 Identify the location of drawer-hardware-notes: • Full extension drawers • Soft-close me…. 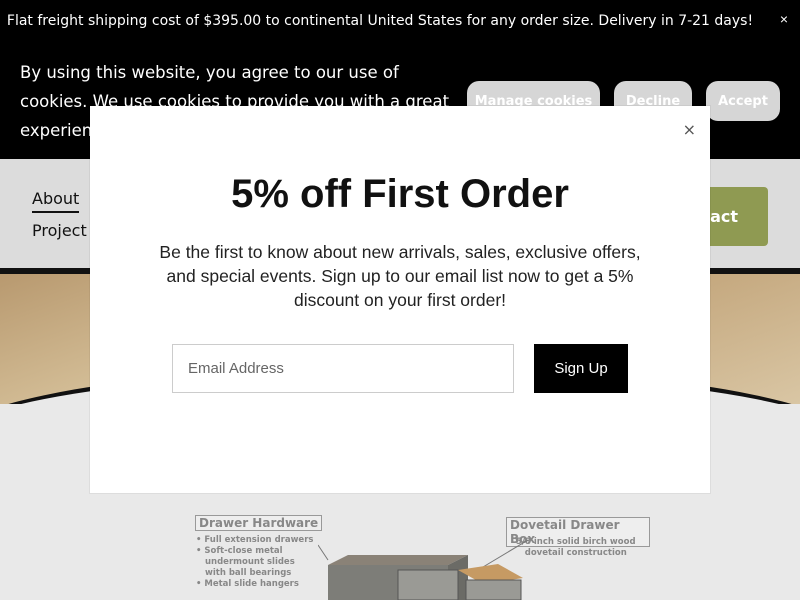
(254, 562).